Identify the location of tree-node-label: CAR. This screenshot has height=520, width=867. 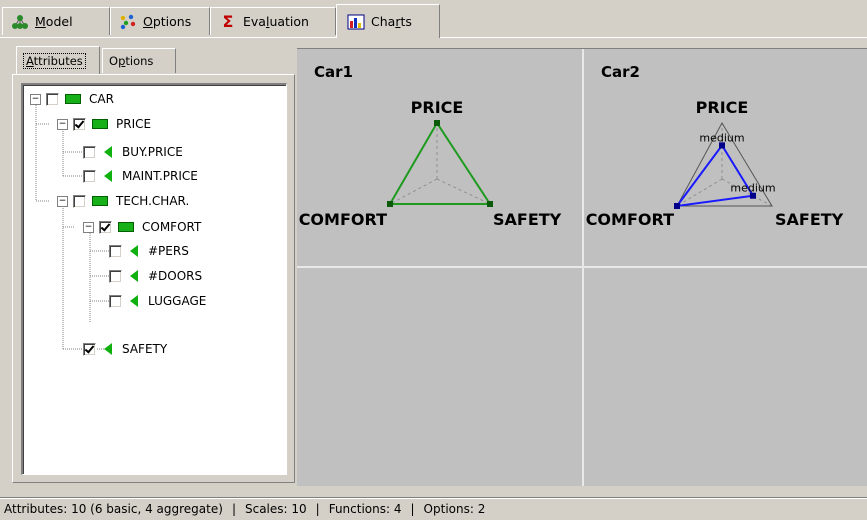
(101, 99).